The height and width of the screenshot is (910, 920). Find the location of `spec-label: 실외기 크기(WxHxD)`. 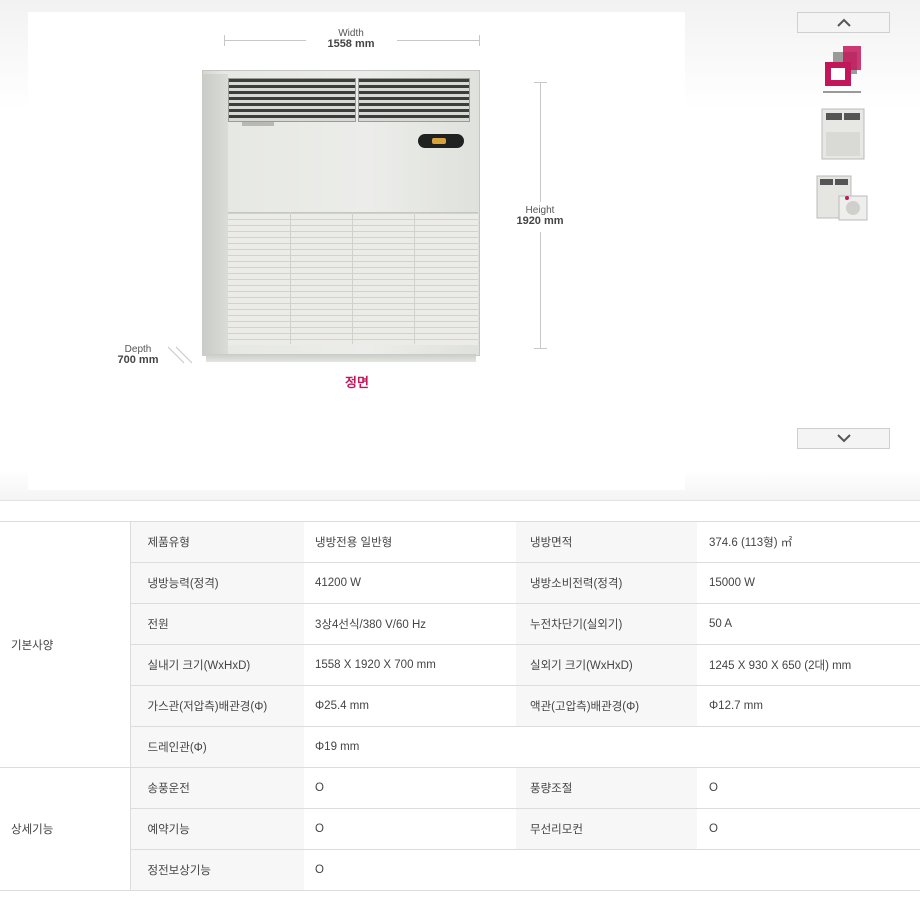

spec-label: 실외기 크기(WxHxD) is located at coordinates (606, 665).